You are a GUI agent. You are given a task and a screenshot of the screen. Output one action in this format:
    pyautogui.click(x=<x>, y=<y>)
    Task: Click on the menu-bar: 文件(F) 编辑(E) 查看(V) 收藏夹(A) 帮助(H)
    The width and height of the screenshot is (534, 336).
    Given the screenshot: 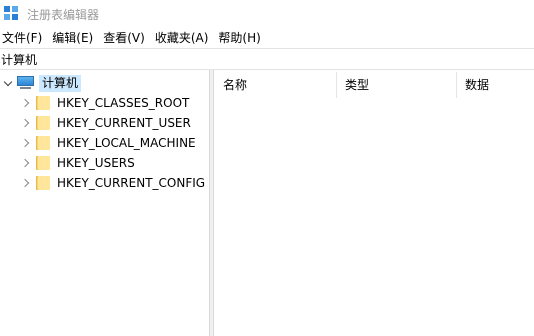 What is the action you would take?
    pyautogui.click(x=267, y=38)
    